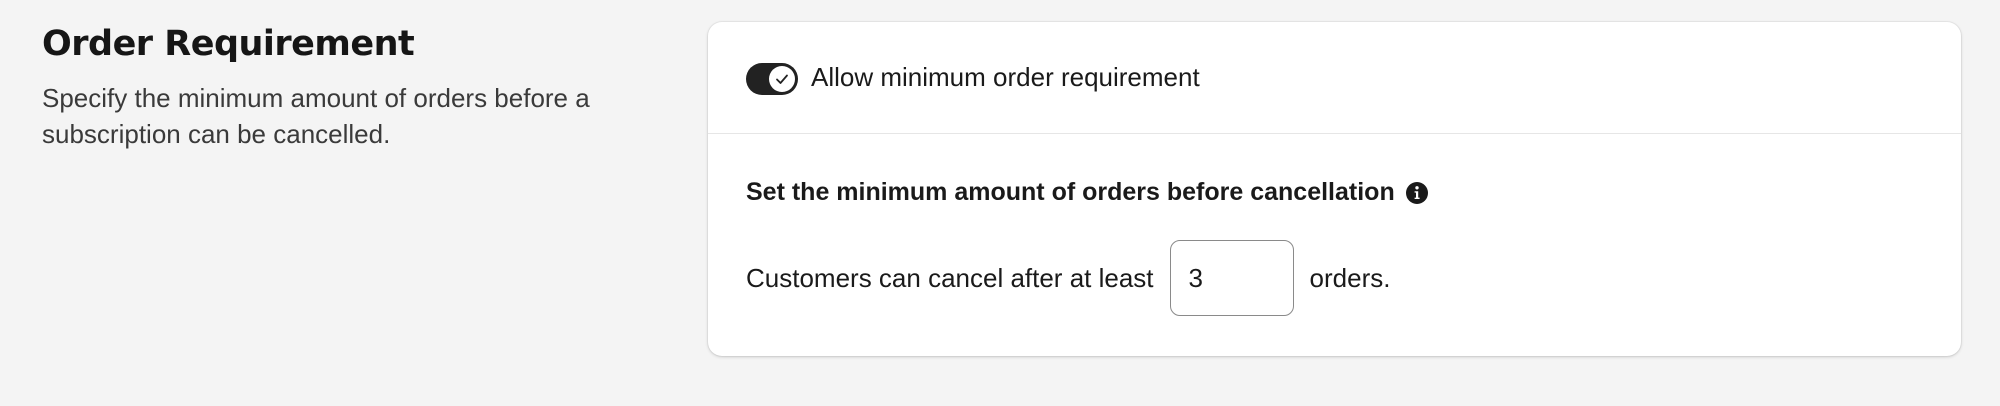  What do you see at coordinates (1005, 77) in the screenshot?
I see `toggle-label: Allow minimum order requirement` at bounding box center [1005, 77].